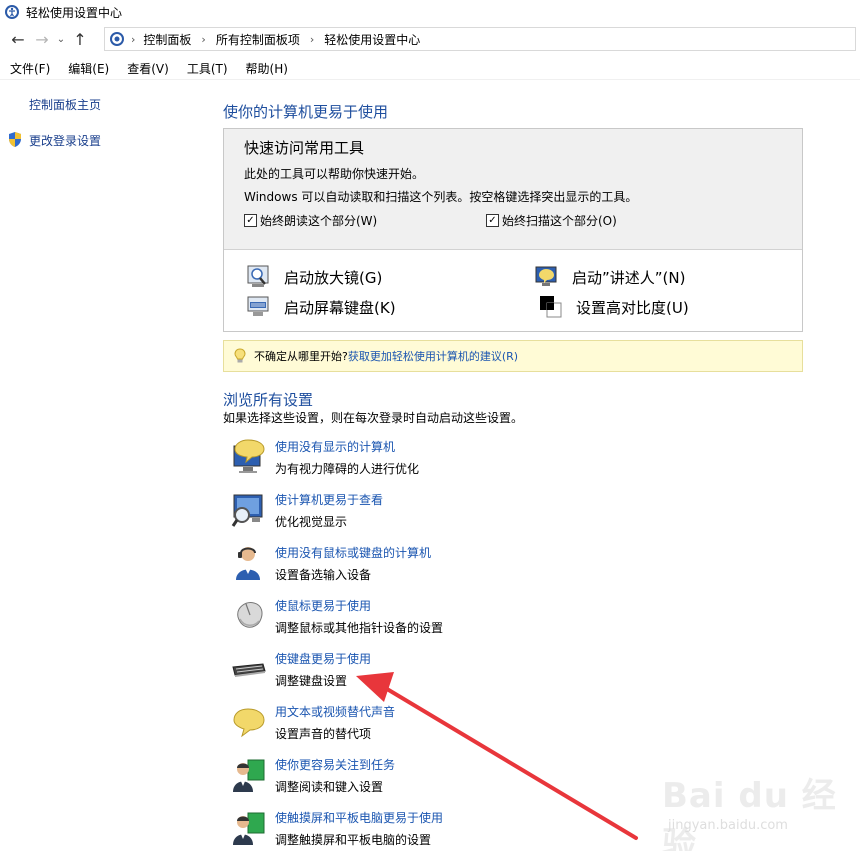  What do you see at coordinates (249, 456) in the screenshot?
I see `display-speech-icon` at bounding box center [249, 456].